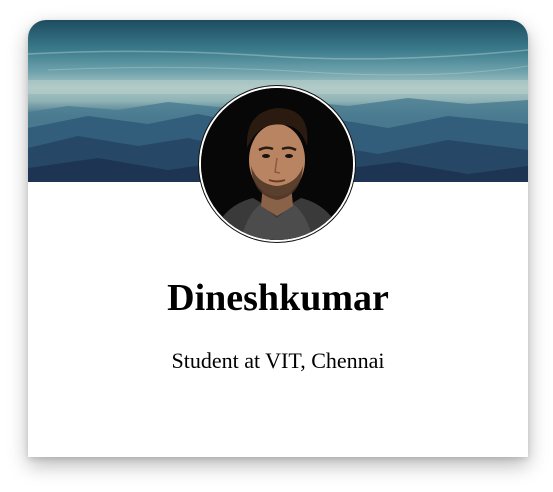  I want to click on profile-subtitle: Student at VIT, Chennai, so click(278, 360).